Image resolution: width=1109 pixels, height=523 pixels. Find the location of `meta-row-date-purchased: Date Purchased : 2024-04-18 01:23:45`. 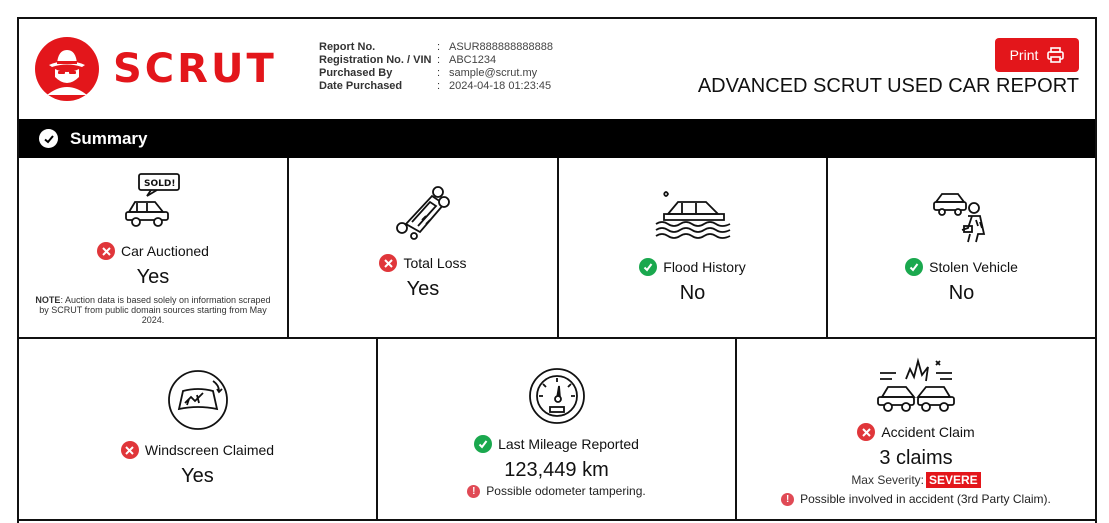

meta-row-date-purchased: Date Purchased : 2024-04-18 01:23:45 is located at coordinates (436, 86).